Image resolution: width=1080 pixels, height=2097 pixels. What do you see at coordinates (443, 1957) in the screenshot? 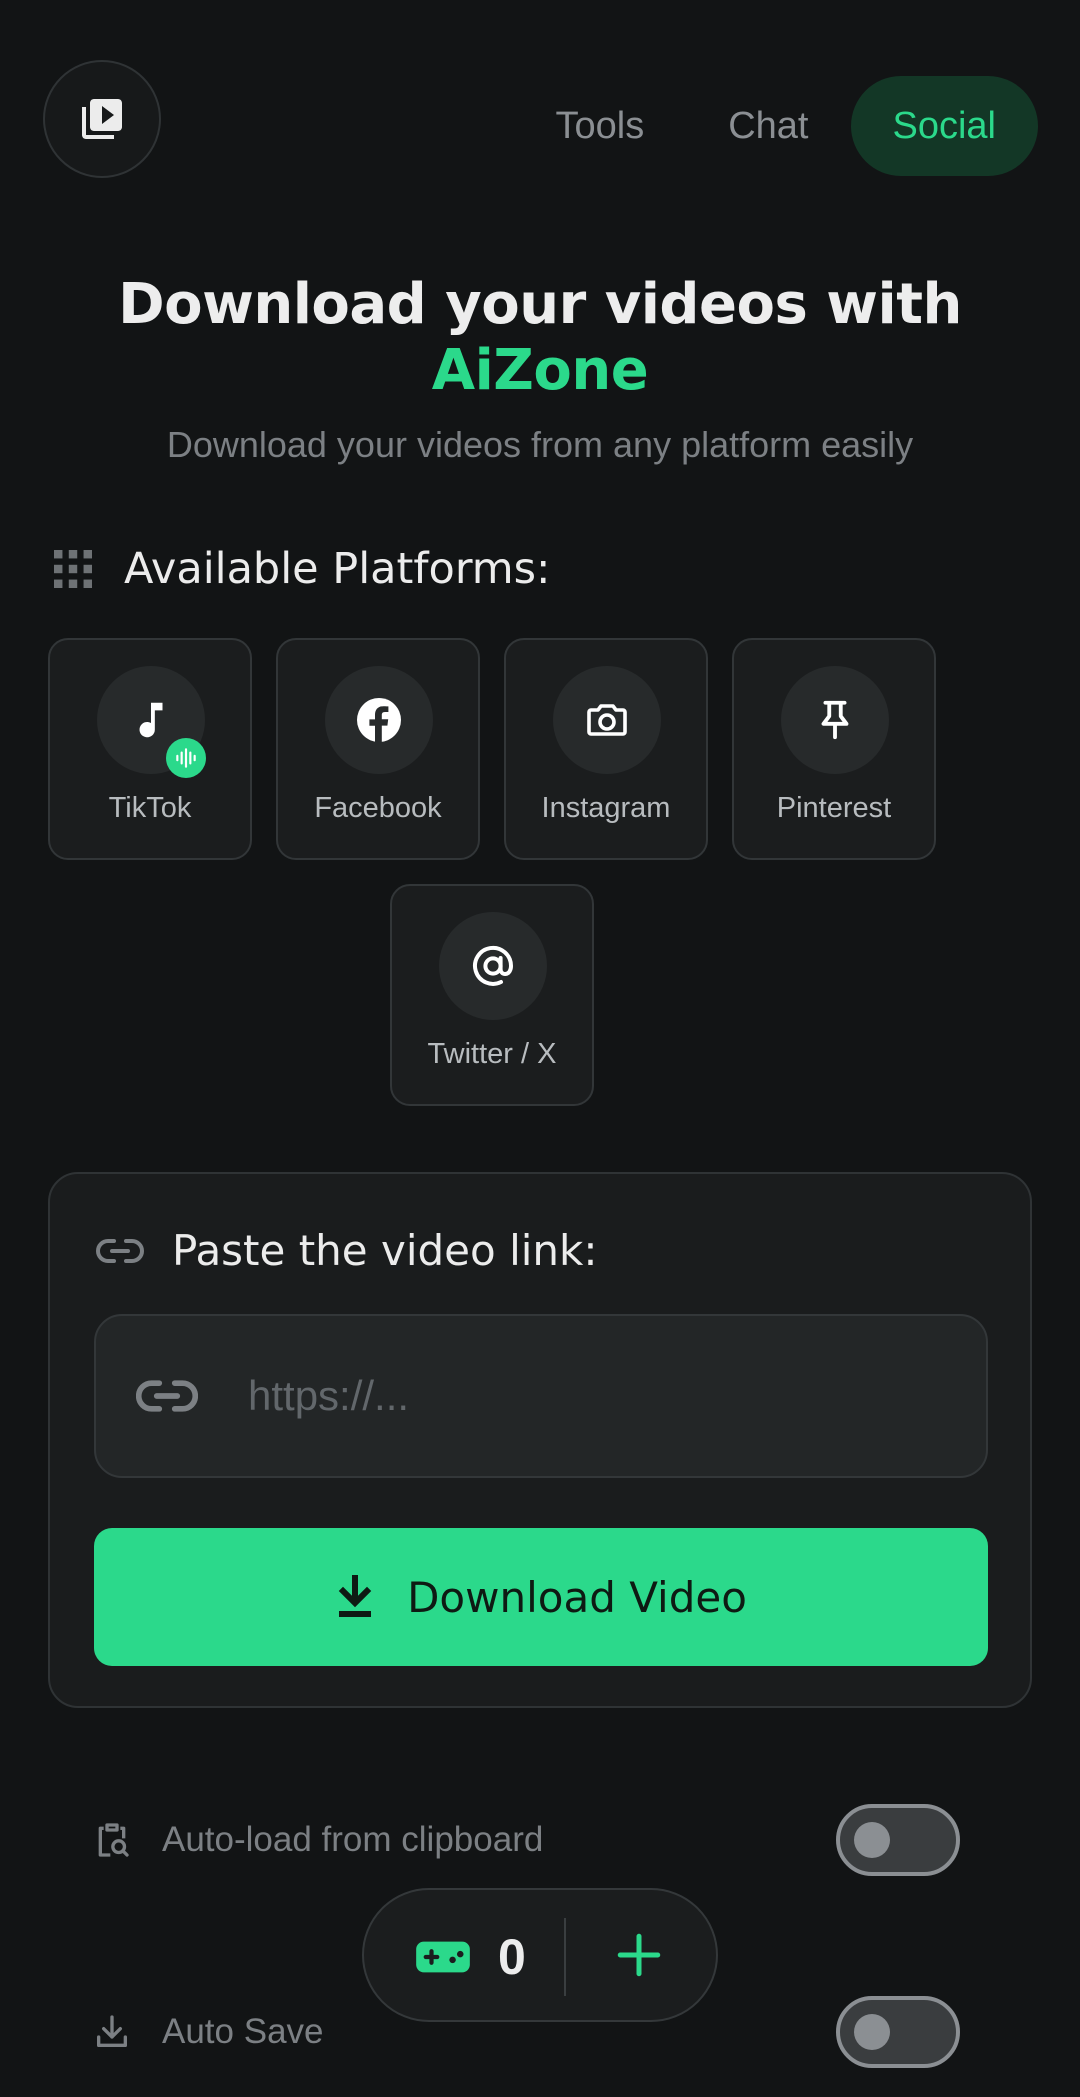
I see `gamepad-icon` at bounding box center [443, 1957].